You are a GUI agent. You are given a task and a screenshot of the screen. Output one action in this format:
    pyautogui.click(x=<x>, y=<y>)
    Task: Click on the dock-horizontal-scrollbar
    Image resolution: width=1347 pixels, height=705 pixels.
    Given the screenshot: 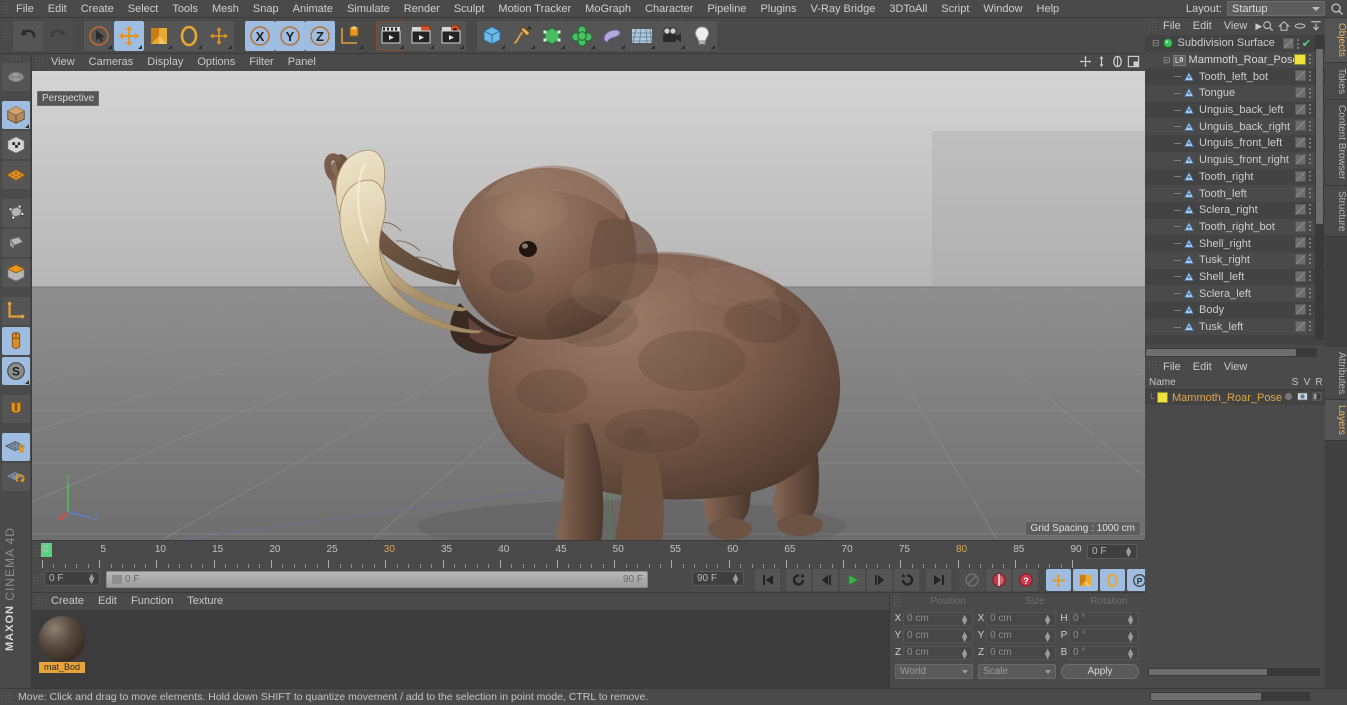 What is the action you would take?
    pyautogui.click(x=1234, y=672)
    